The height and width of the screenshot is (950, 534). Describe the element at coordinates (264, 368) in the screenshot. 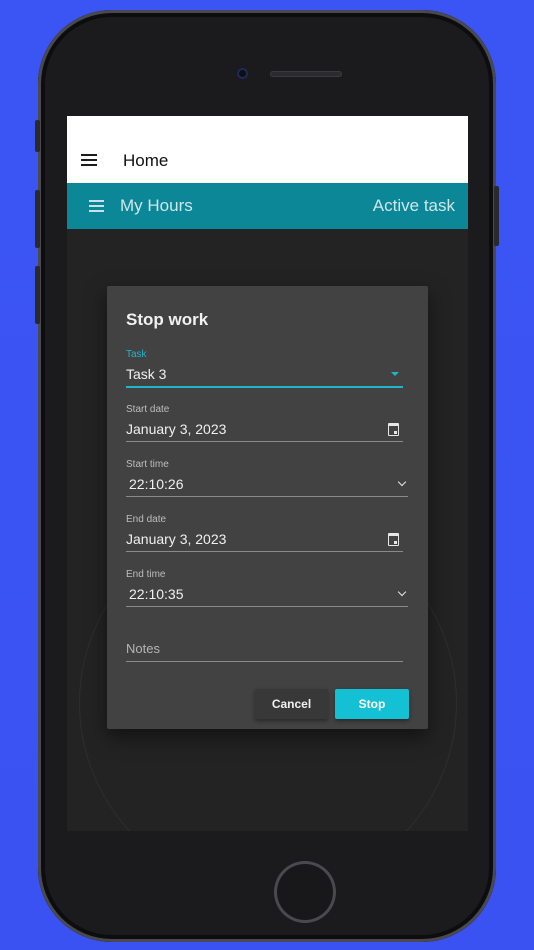

I see `task-select: Task Task 3` at that location.